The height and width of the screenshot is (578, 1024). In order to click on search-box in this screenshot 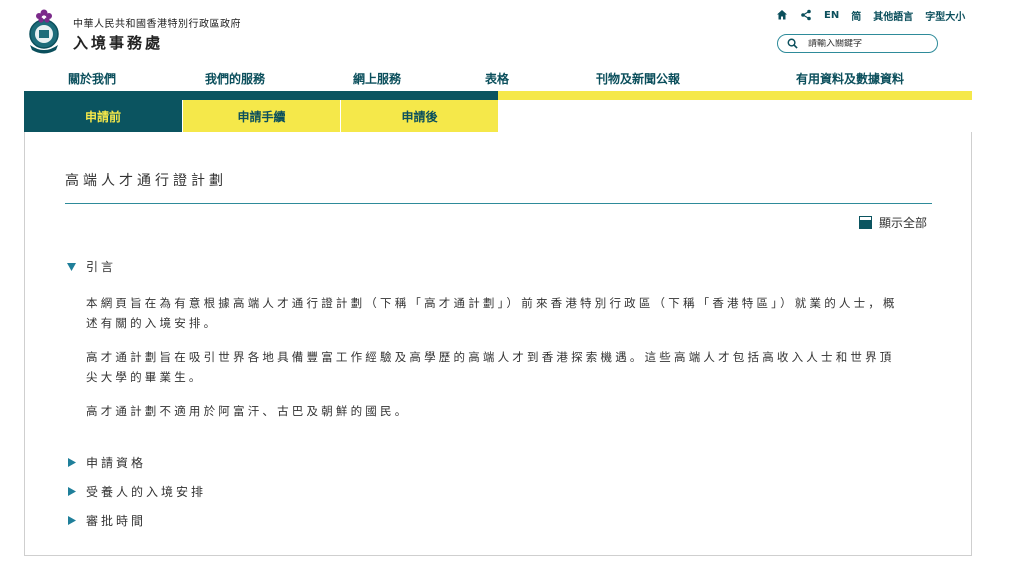, I will do `click(857, 43)`.